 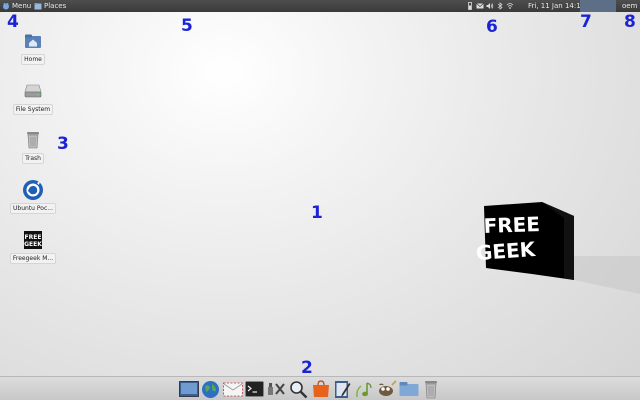 What do you see at coordinates (33, 190) in the screenshot?
I see `ubuntu-pocket-guide-icon` at bounding box center [33, 190].